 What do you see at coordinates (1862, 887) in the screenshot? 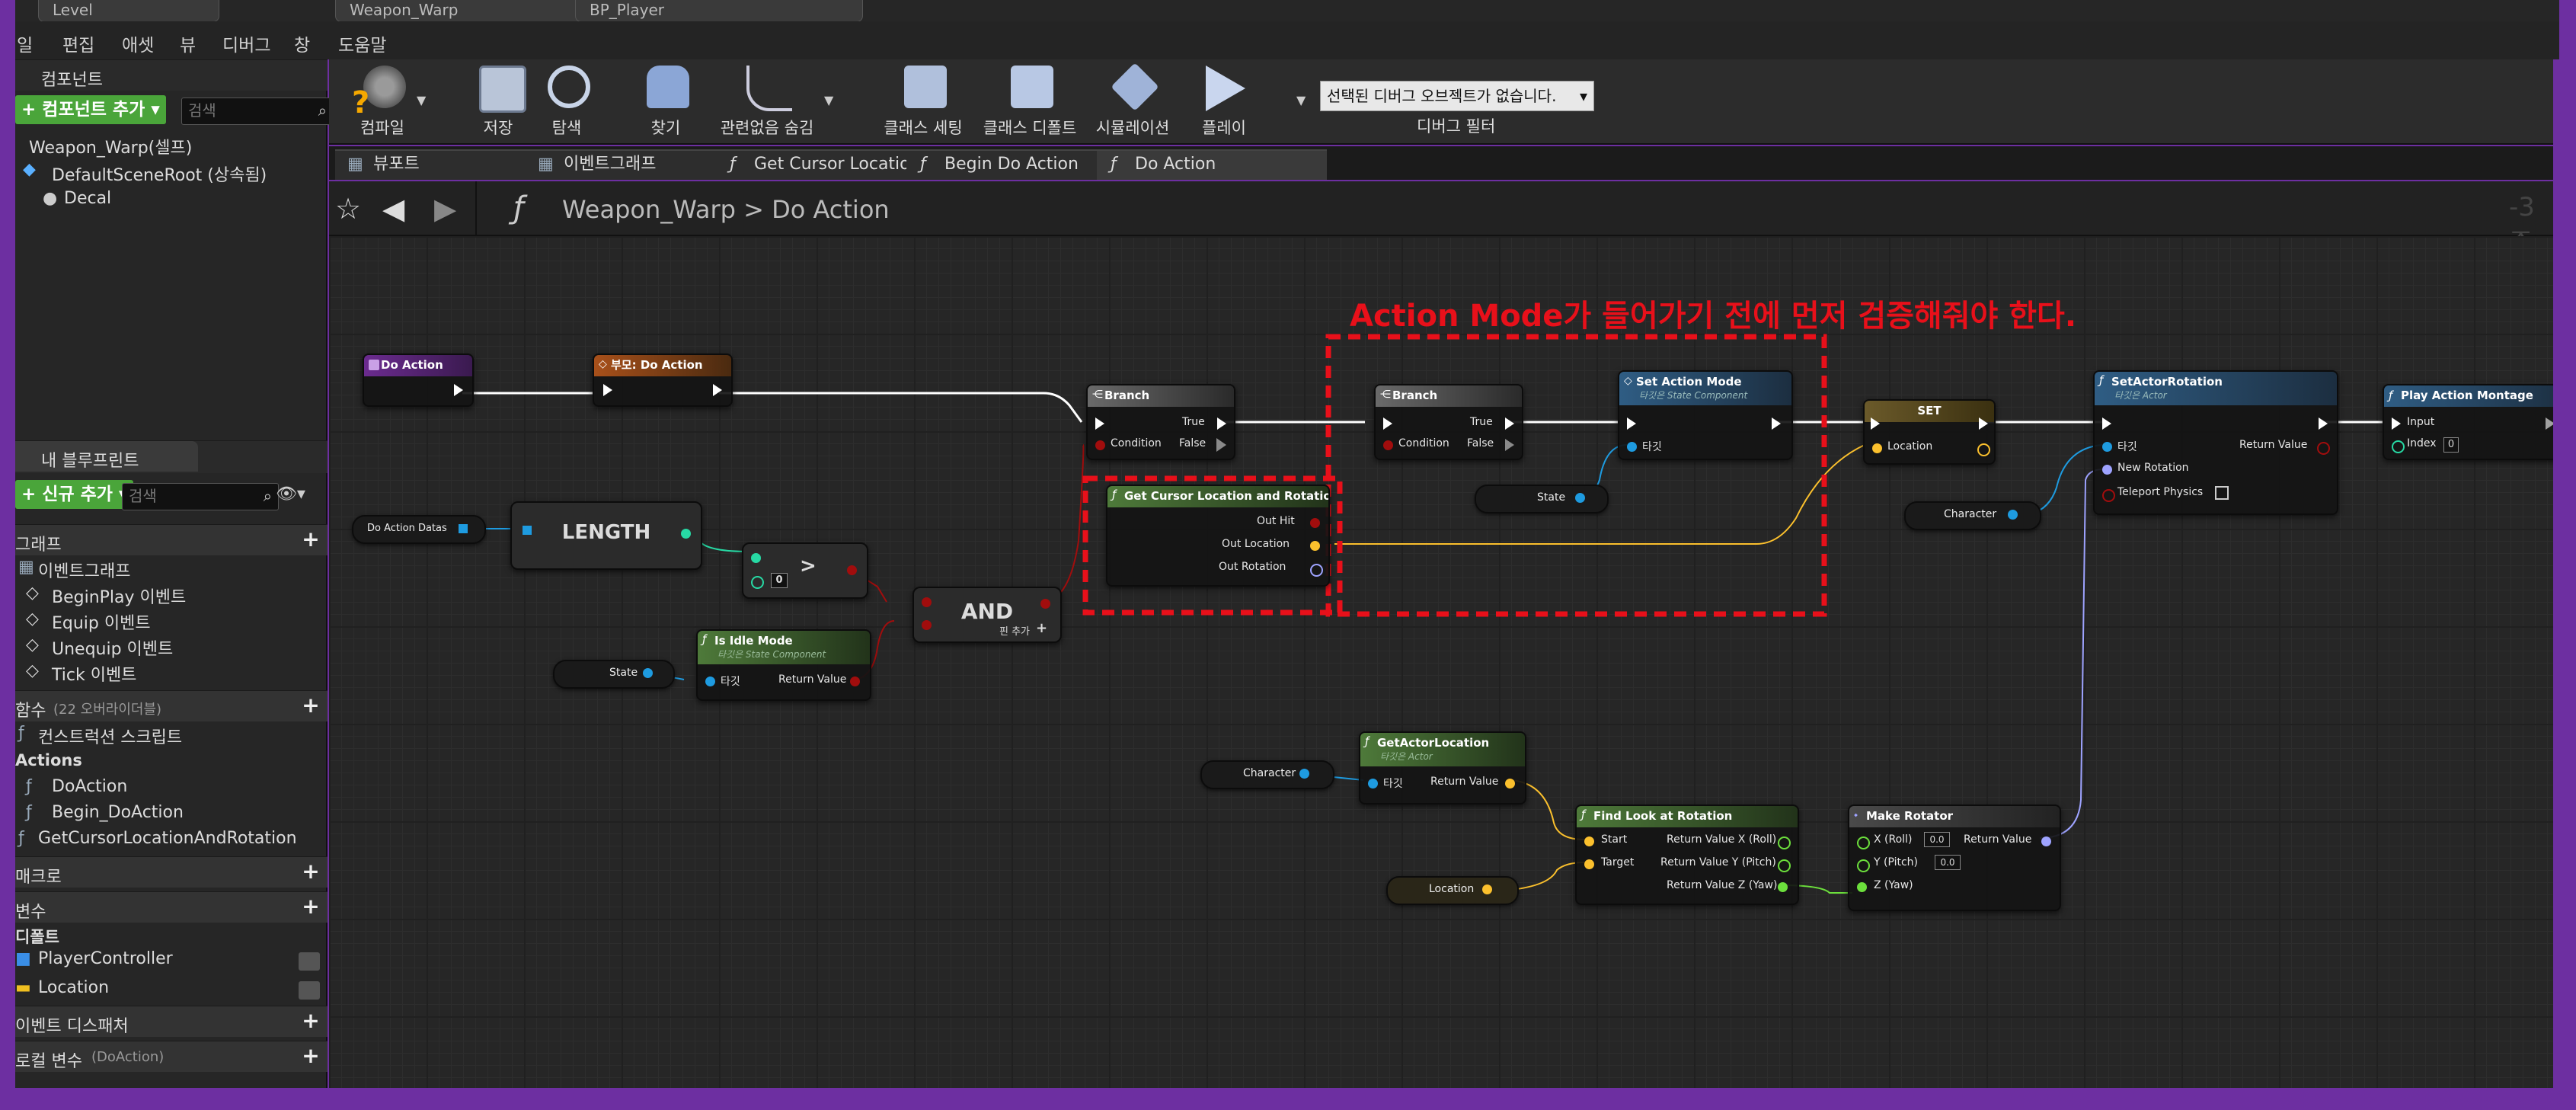
I see `yaw-pin` at bounding box center [1862, 887].